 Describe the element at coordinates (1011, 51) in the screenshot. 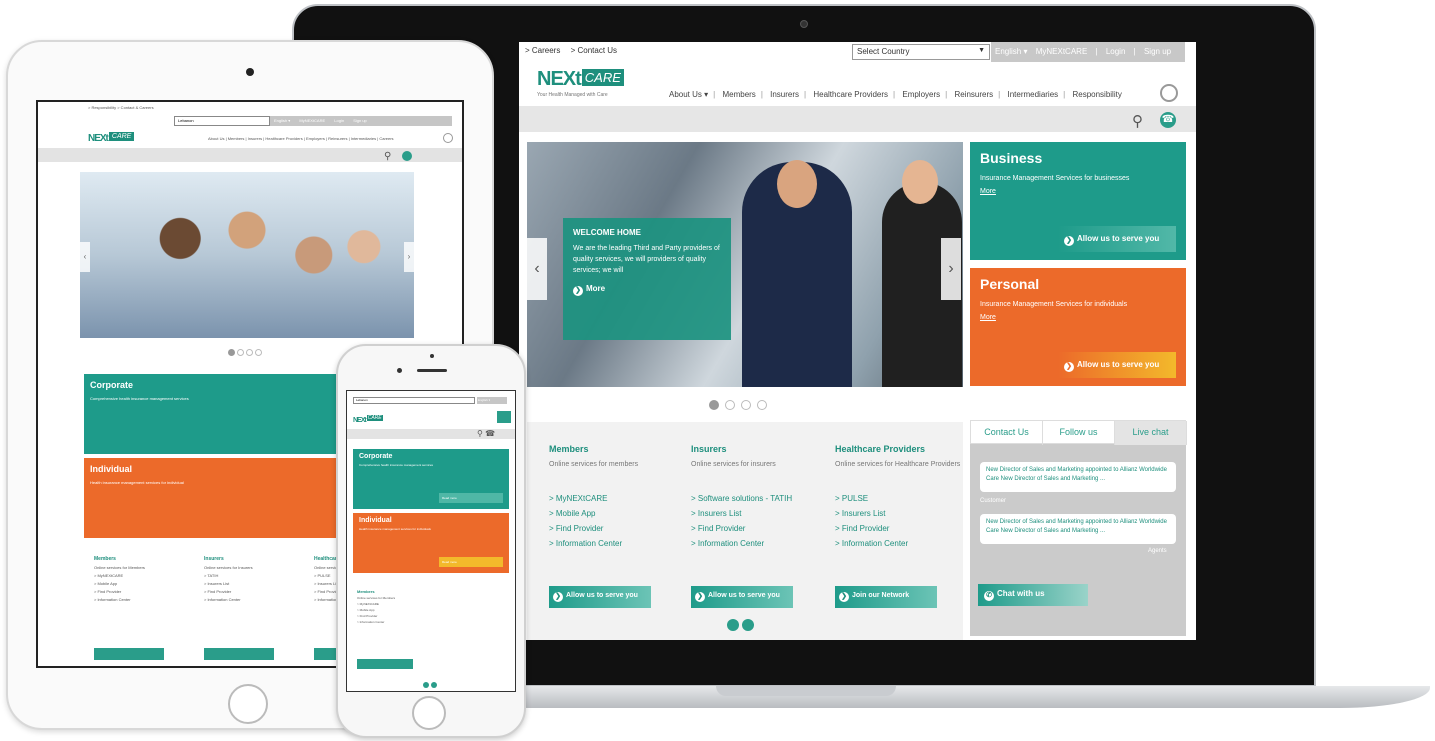

I see `language-select: English ▾` at that location.